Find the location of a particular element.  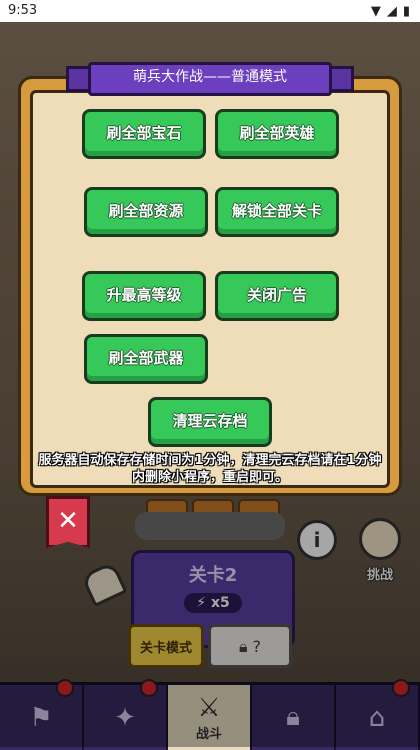

dialog-title: 萌兵大作战——普通模式 is located at coordinates (210, 77).